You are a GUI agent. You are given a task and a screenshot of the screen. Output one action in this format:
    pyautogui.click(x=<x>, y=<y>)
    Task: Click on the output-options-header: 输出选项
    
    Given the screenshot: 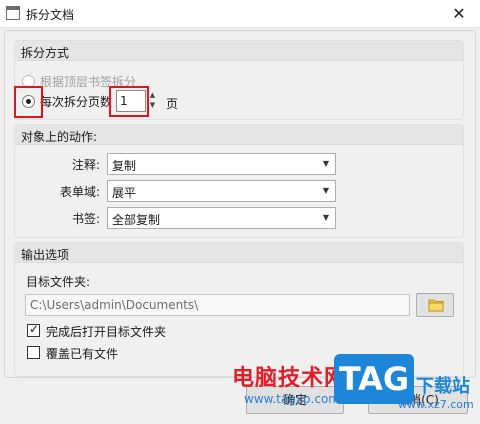 What is the action you would take?
    pyautogui.click(x=239, y=253)
    